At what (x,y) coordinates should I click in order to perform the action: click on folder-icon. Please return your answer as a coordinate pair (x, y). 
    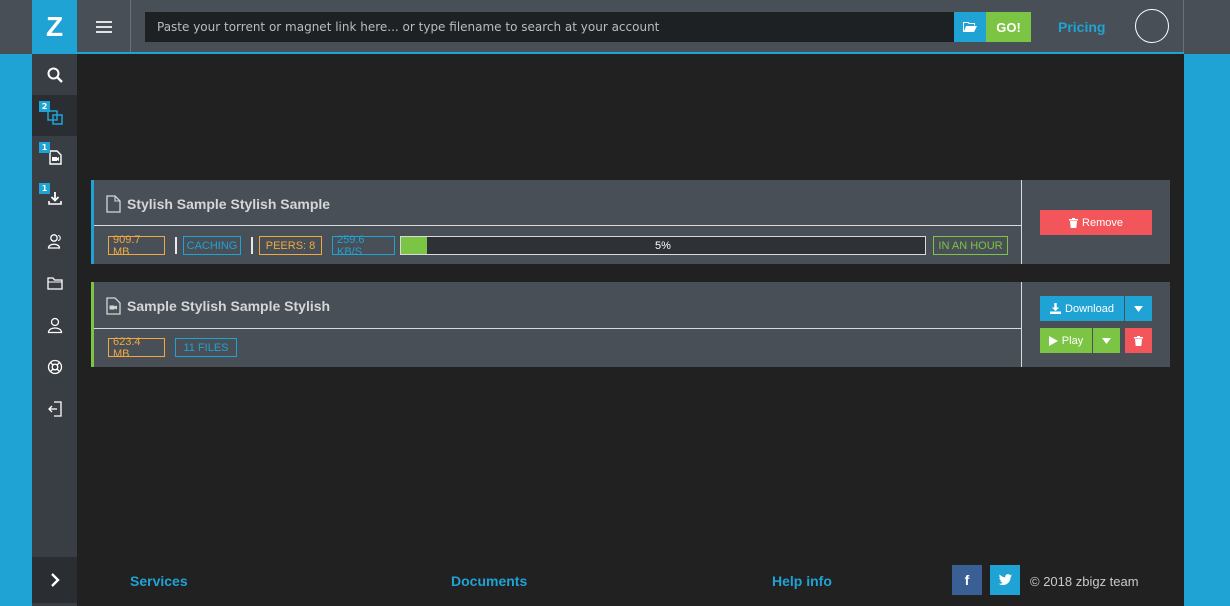
    Looking at the image, I should click on (54, 283).